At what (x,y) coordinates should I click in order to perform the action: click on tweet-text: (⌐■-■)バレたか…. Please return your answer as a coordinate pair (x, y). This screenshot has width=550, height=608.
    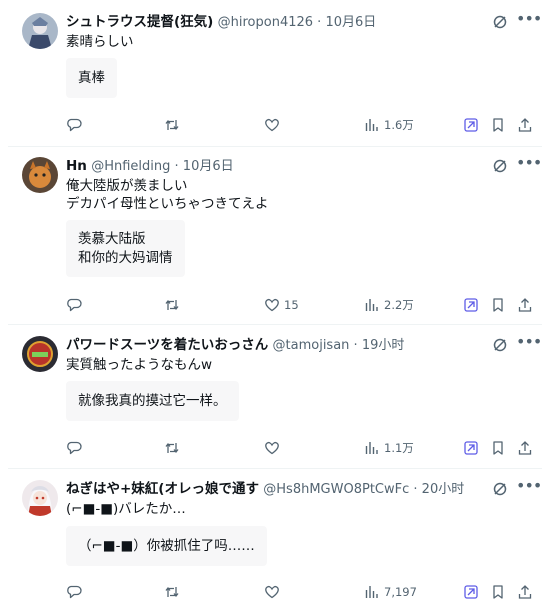
    Looking at the image, I should click on (298, 509).